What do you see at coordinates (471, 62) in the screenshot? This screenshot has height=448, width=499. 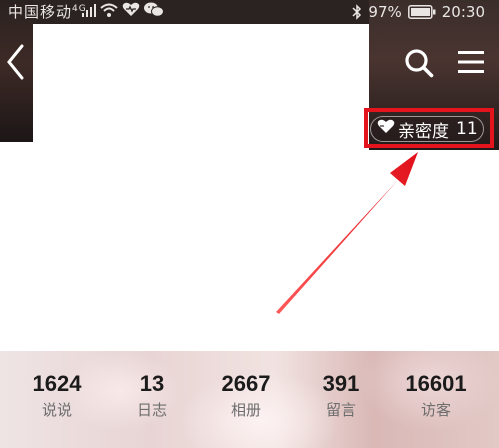 I see `menu-button` at bounding box center [471, 62].